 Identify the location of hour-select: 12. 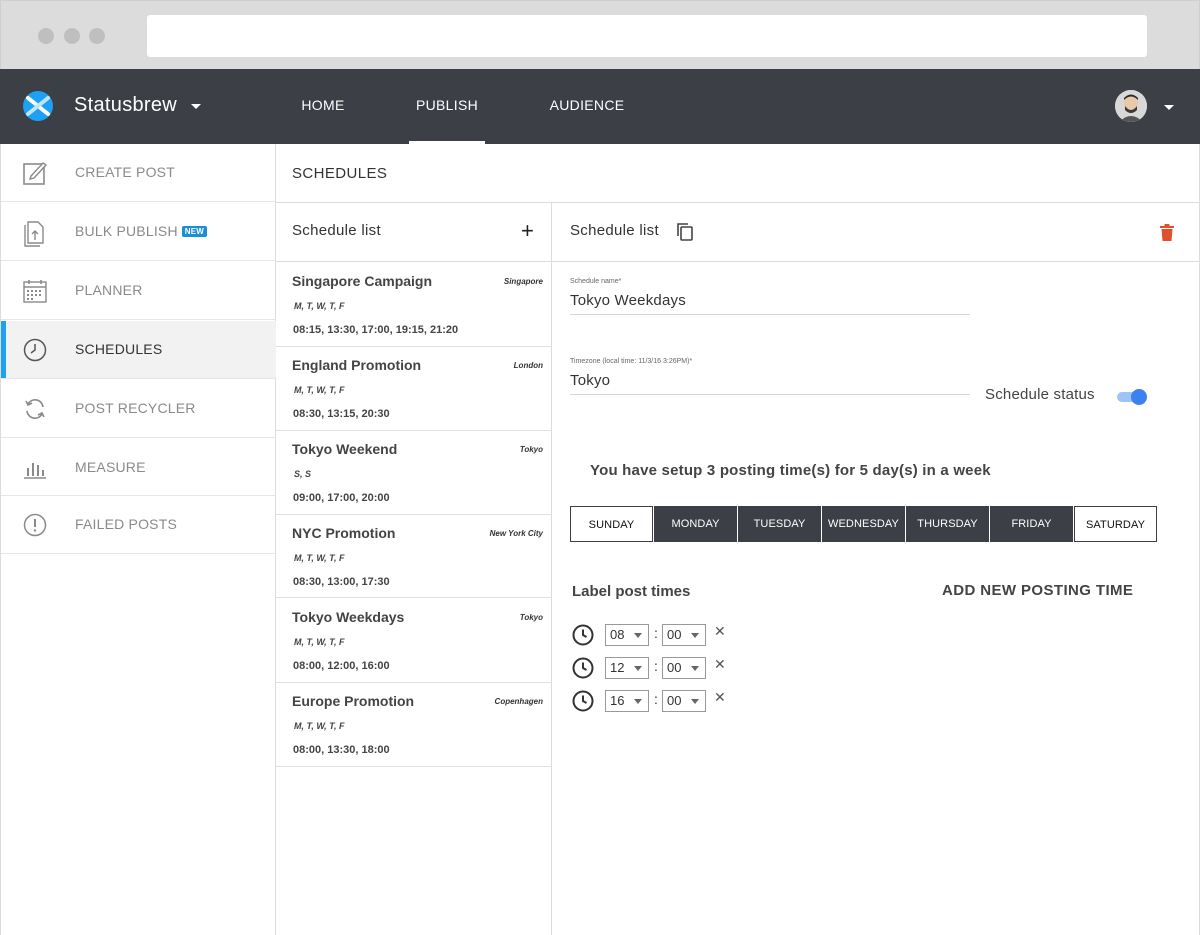
(627, 668).